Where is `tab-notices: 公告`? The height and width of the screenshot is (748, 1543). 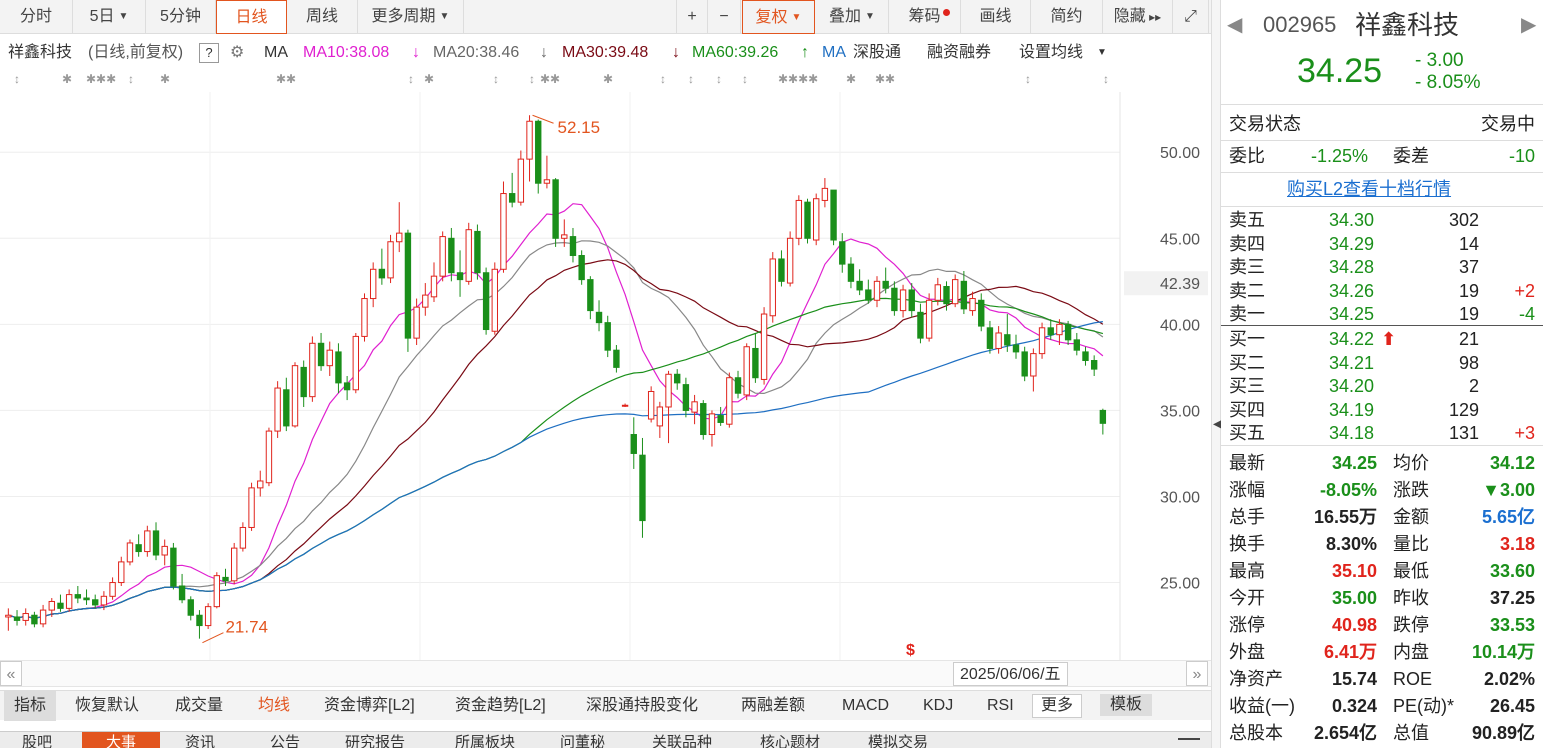
tab-notices: 公告 is located at coordinates (285, 741).